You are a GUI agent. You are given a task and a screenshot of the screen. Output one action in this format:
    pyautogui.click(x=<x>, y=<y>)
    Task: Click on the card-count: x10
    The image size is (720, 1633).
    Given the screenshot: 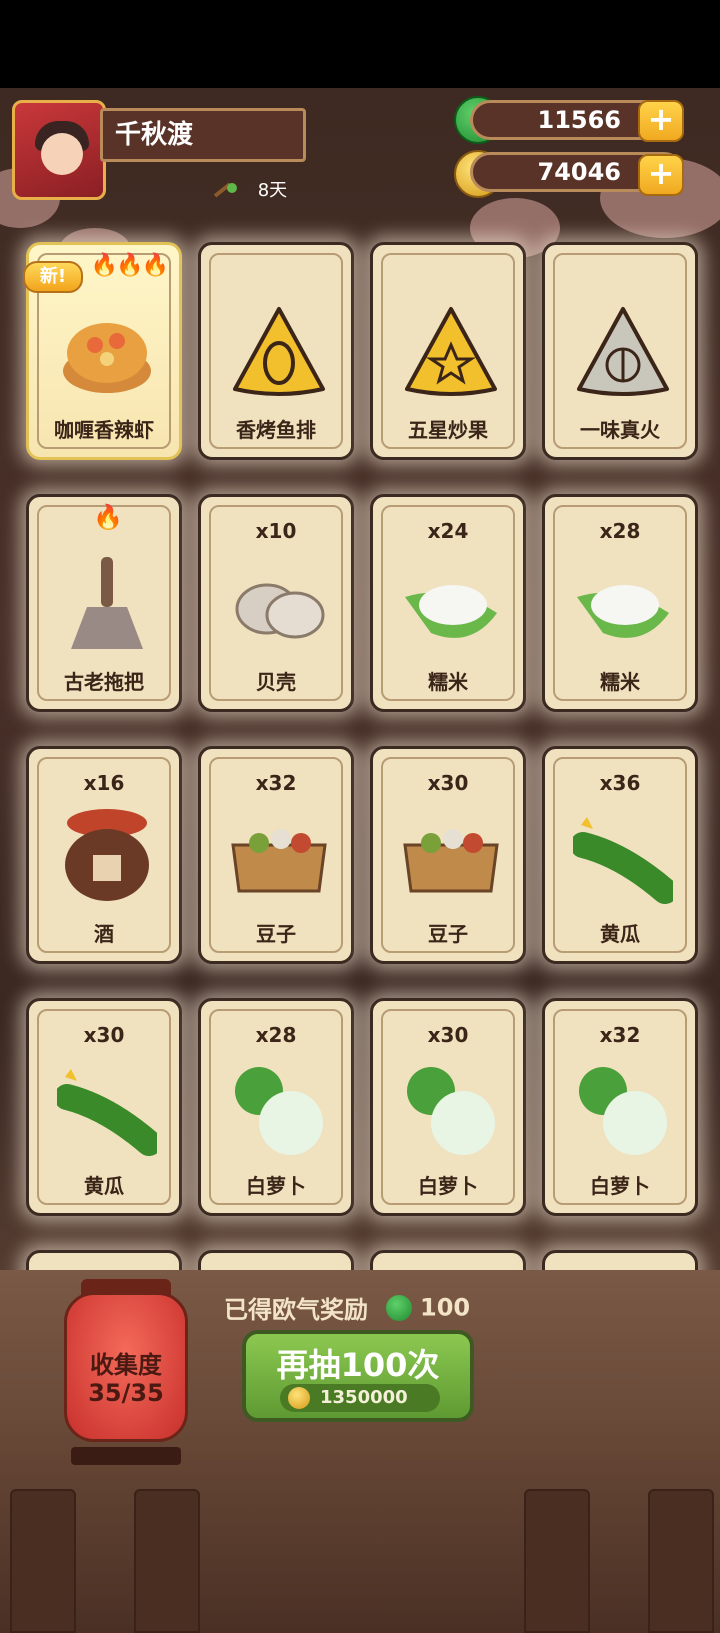 What is the action you would take?
    pyautogui.click(x=276, y=531)
    